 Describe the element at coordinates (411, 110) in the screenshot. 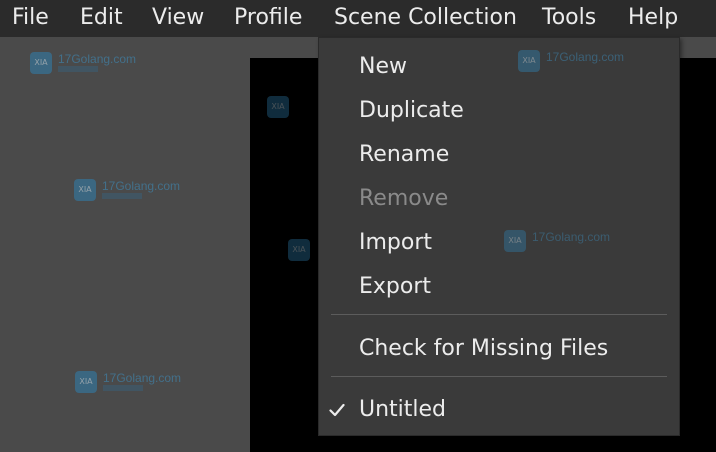

I see `menu-item-label: Duplicate` at that location.